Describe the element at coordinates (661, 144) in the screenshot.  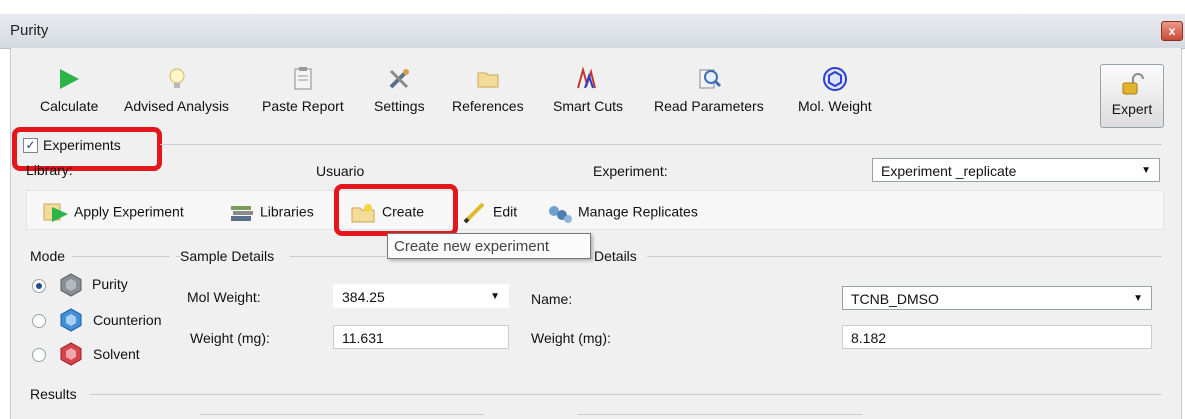
I see `experiments-group-line` at that location.